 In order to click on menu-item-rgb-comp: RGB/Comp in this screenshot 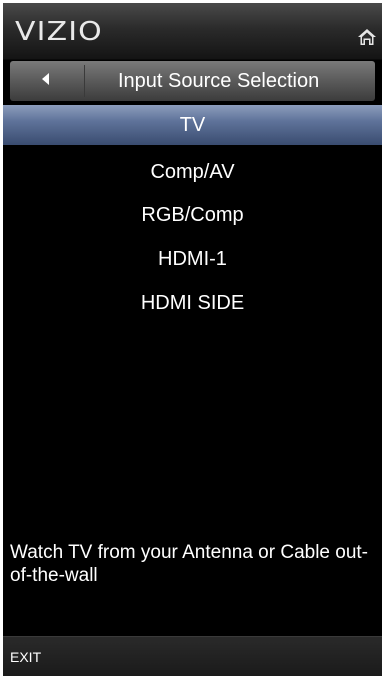, I will do `click(192, 215)`.